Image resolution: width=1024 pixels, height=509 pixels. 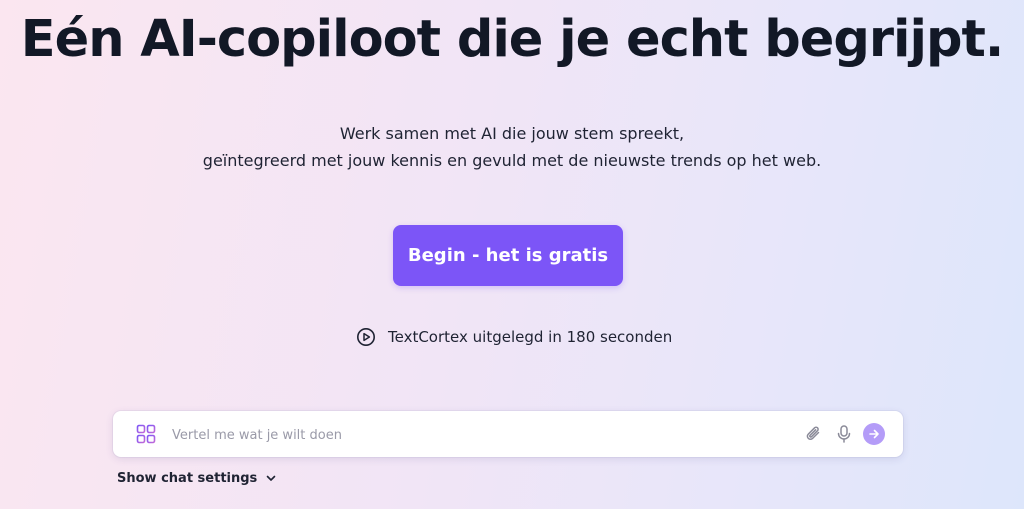 What do you see at coordinates (530, 337) in the screenshot?
I see `explainer-video-label: TextCortex uitgelegd in 180 seconden` at bounding box center [530, 337].